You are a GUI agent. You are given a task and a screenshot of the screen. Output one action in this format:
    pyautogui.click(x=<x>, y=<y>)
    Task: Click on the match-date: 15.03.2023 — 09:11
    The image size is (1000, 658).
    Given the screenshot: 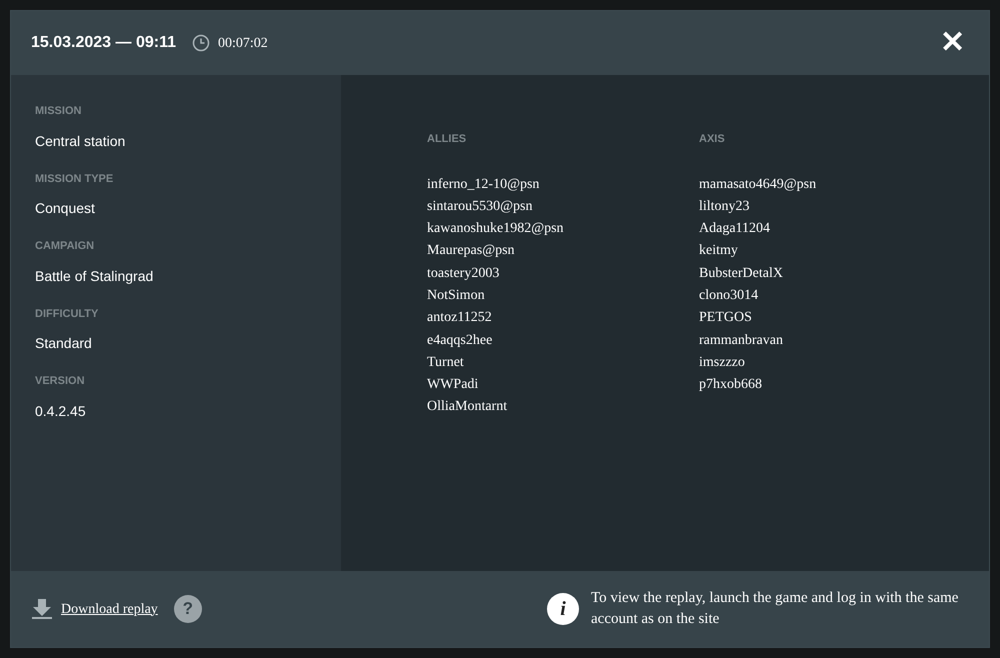 What is the action you would take?
    pyautogui.click(x=103, y=43)
    